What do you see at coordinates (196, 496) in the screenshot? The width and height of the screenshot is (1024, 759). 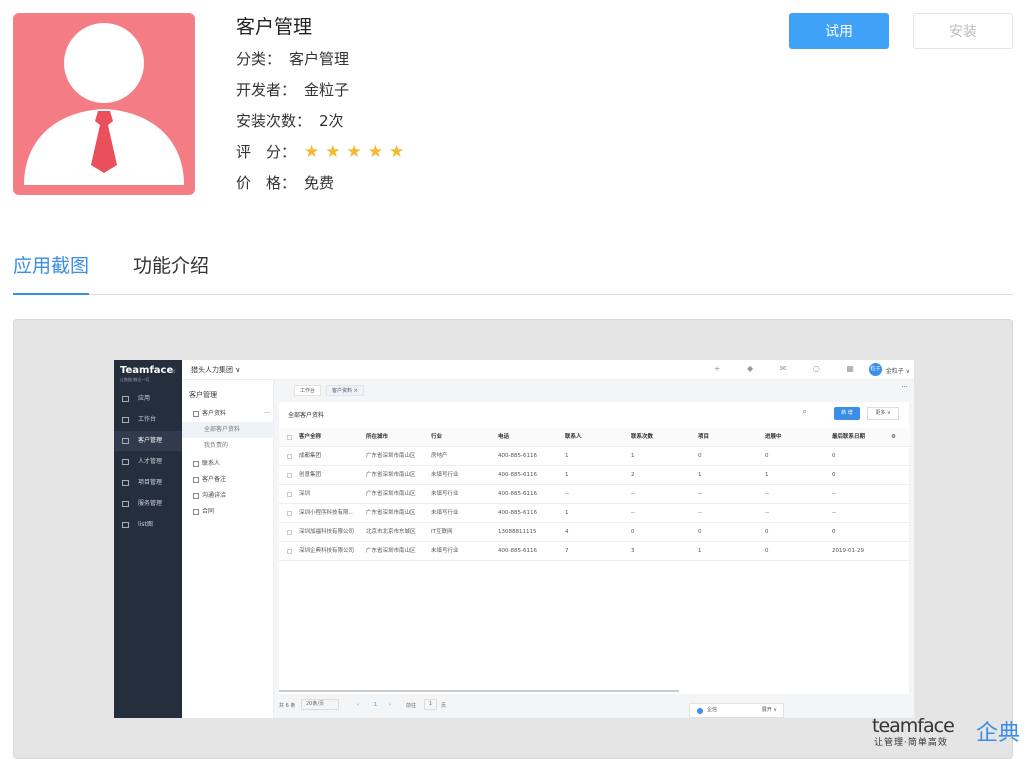 I see `chart-icon` at bounding box center [196, 496].